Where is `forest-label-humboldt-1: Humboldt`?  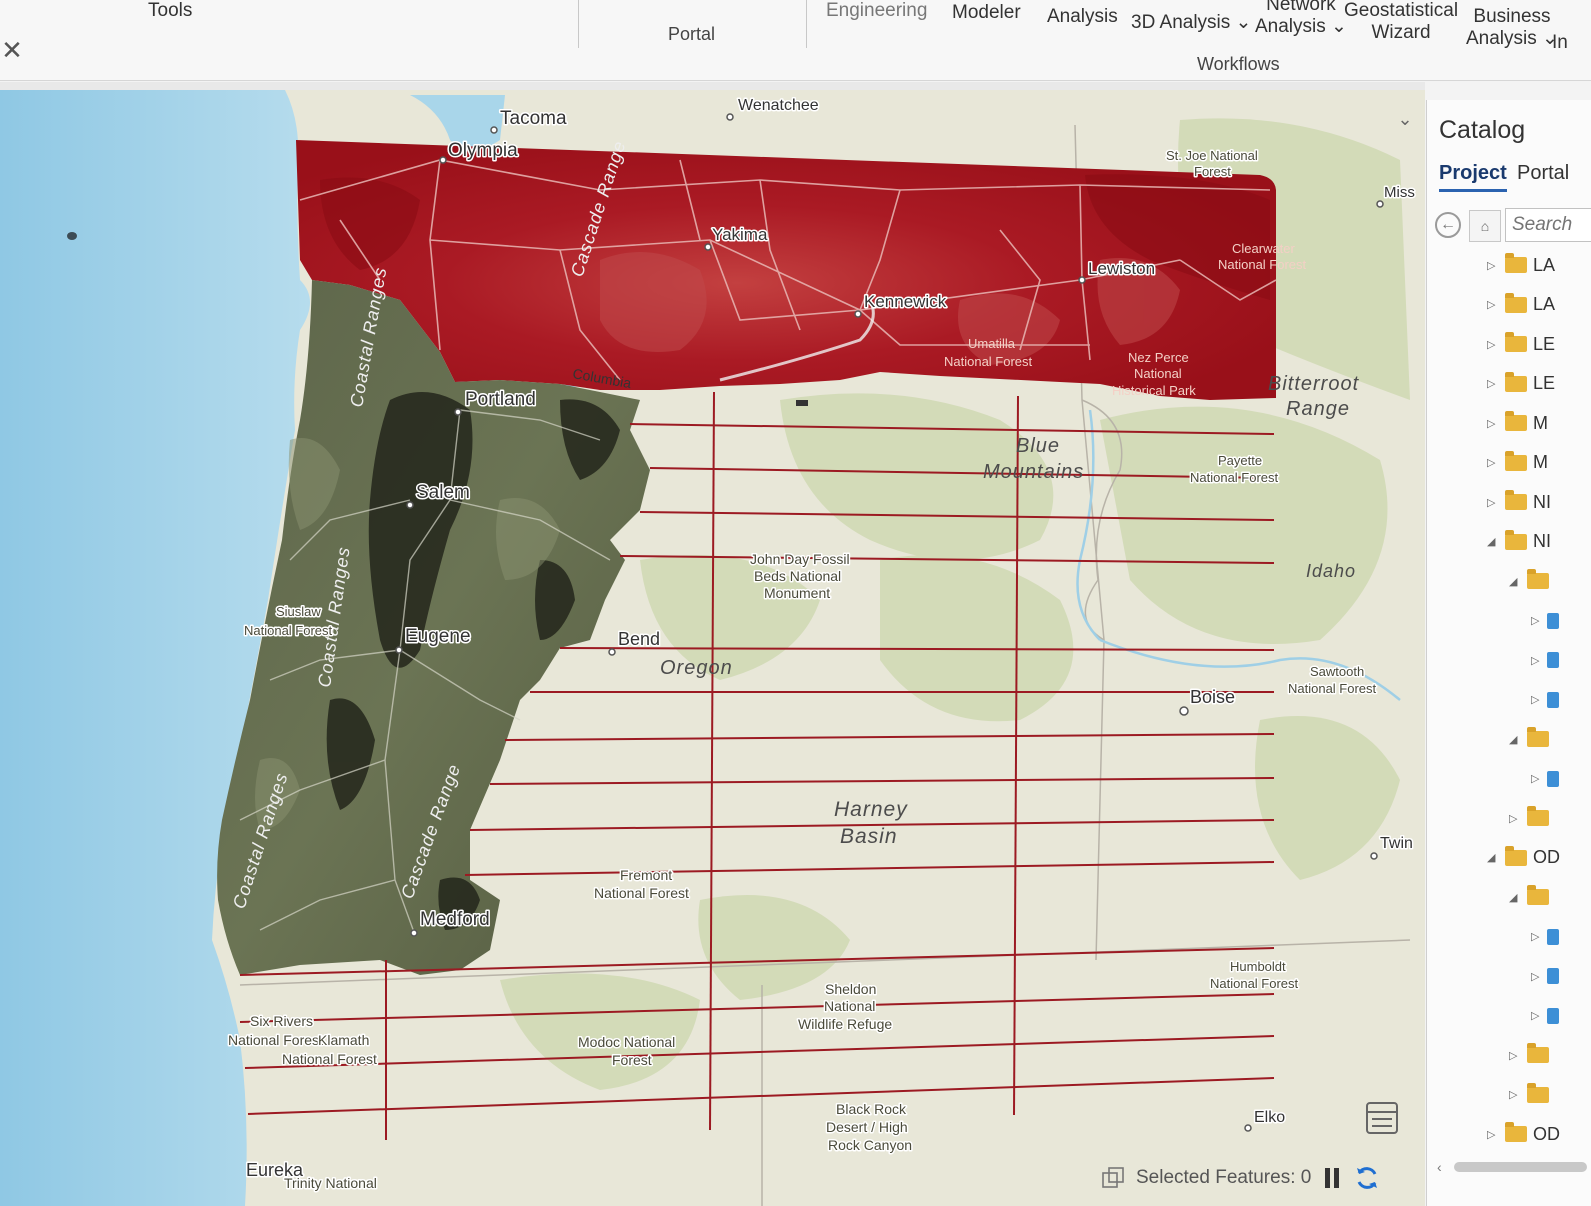 forest-label-humboldt-1: Humboldt is located at coordinates (1258, 966).